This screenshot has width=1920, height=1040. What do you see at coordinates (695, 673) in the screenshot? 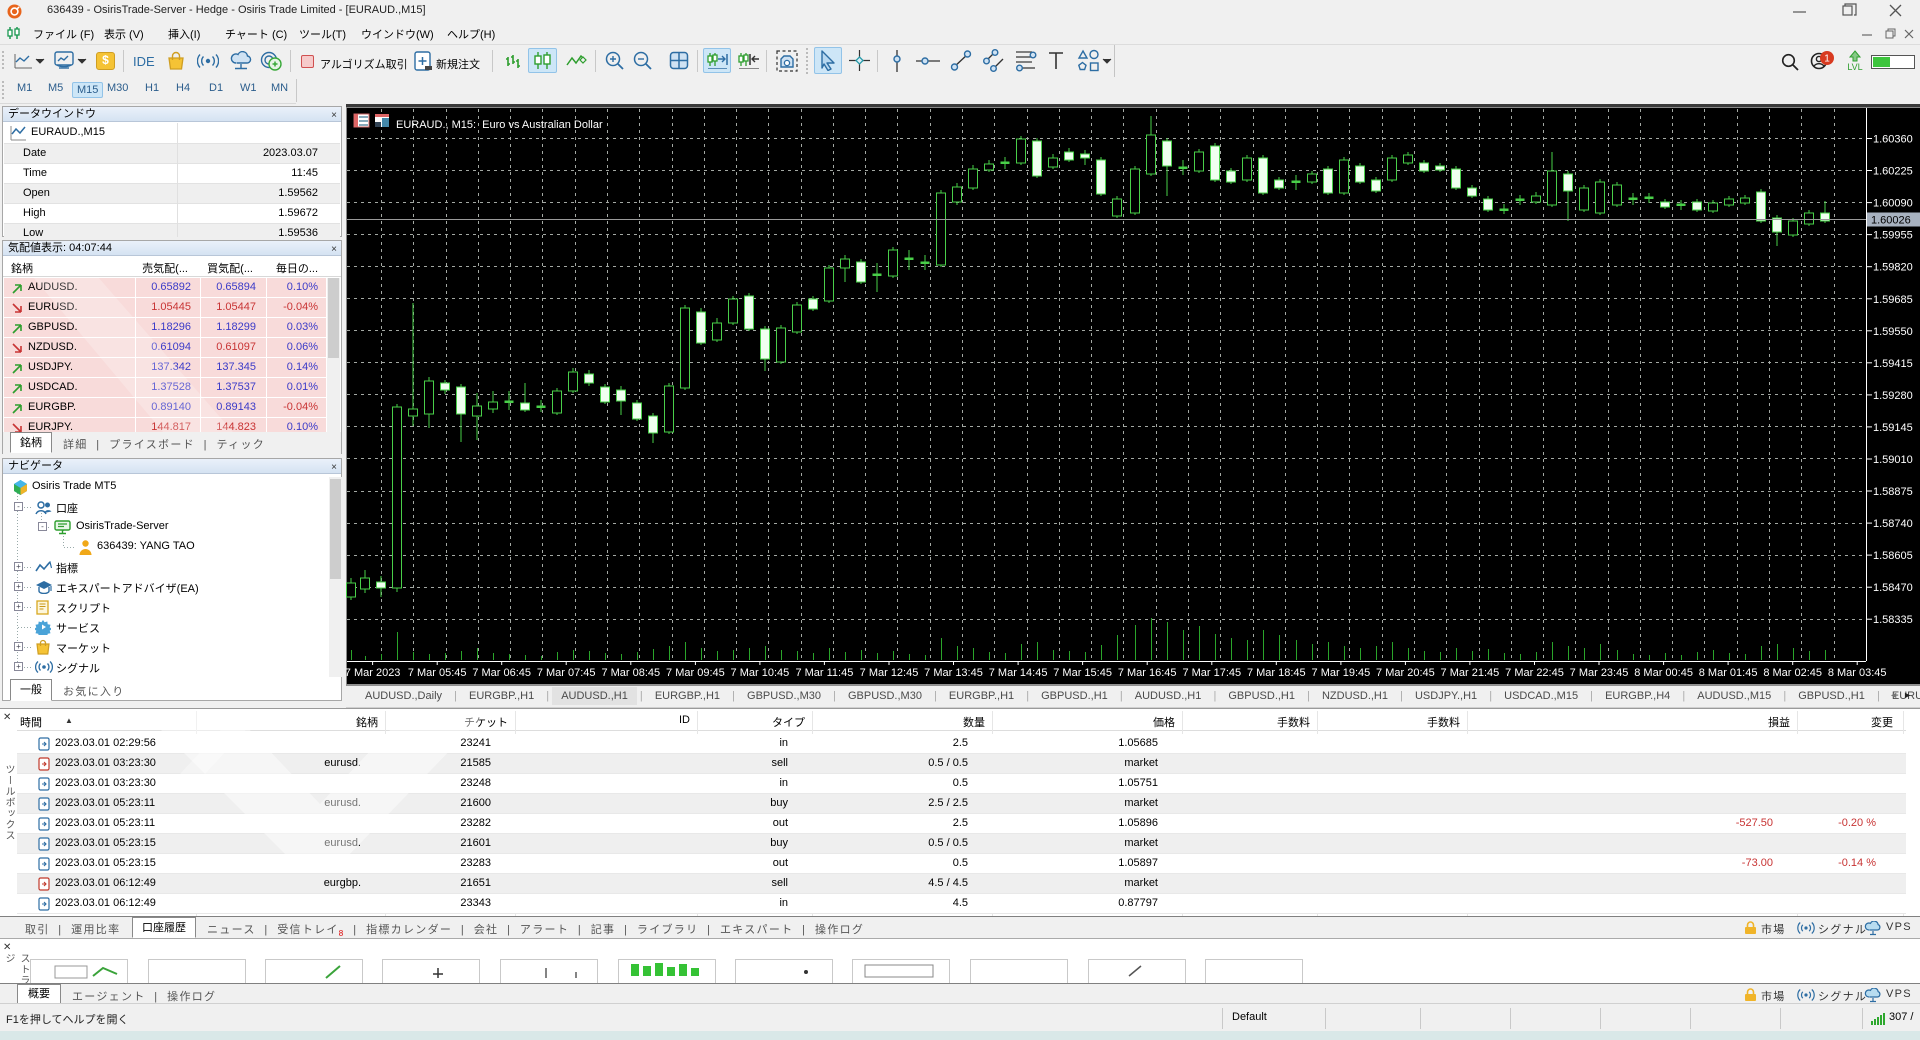
I see `svg-text: 7 Mar 09:45` at bounding box center [695, 673].